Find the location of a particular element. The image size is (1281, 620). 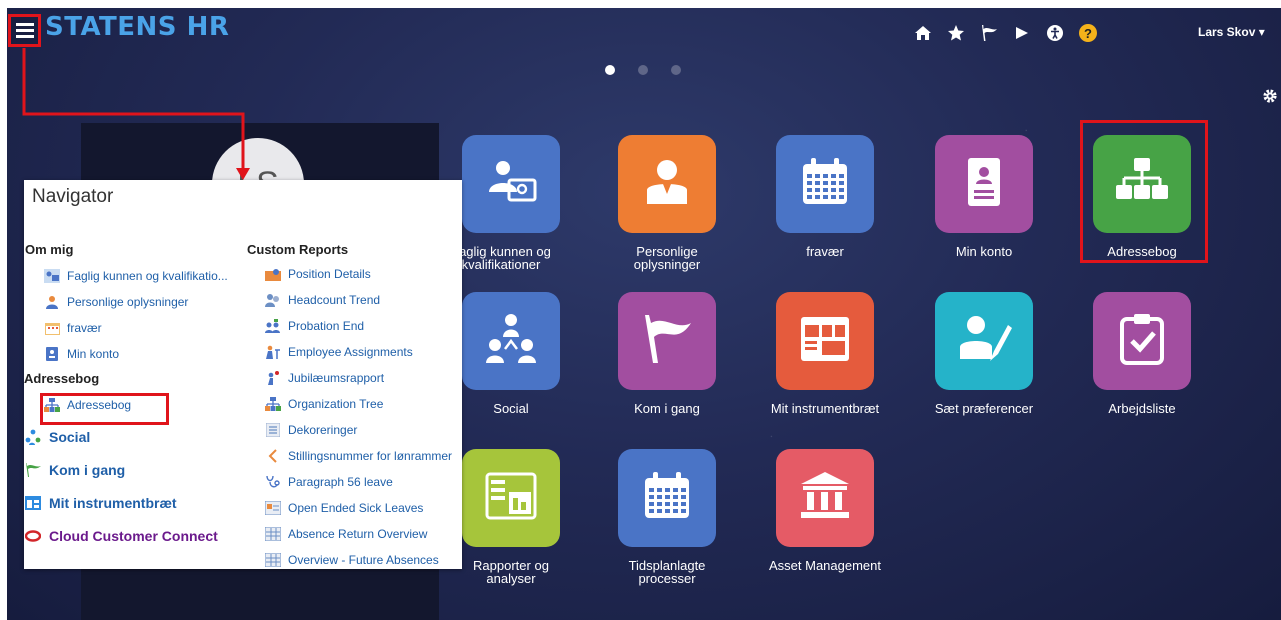

help-icon: ? is located at coordinates (1088, 33).